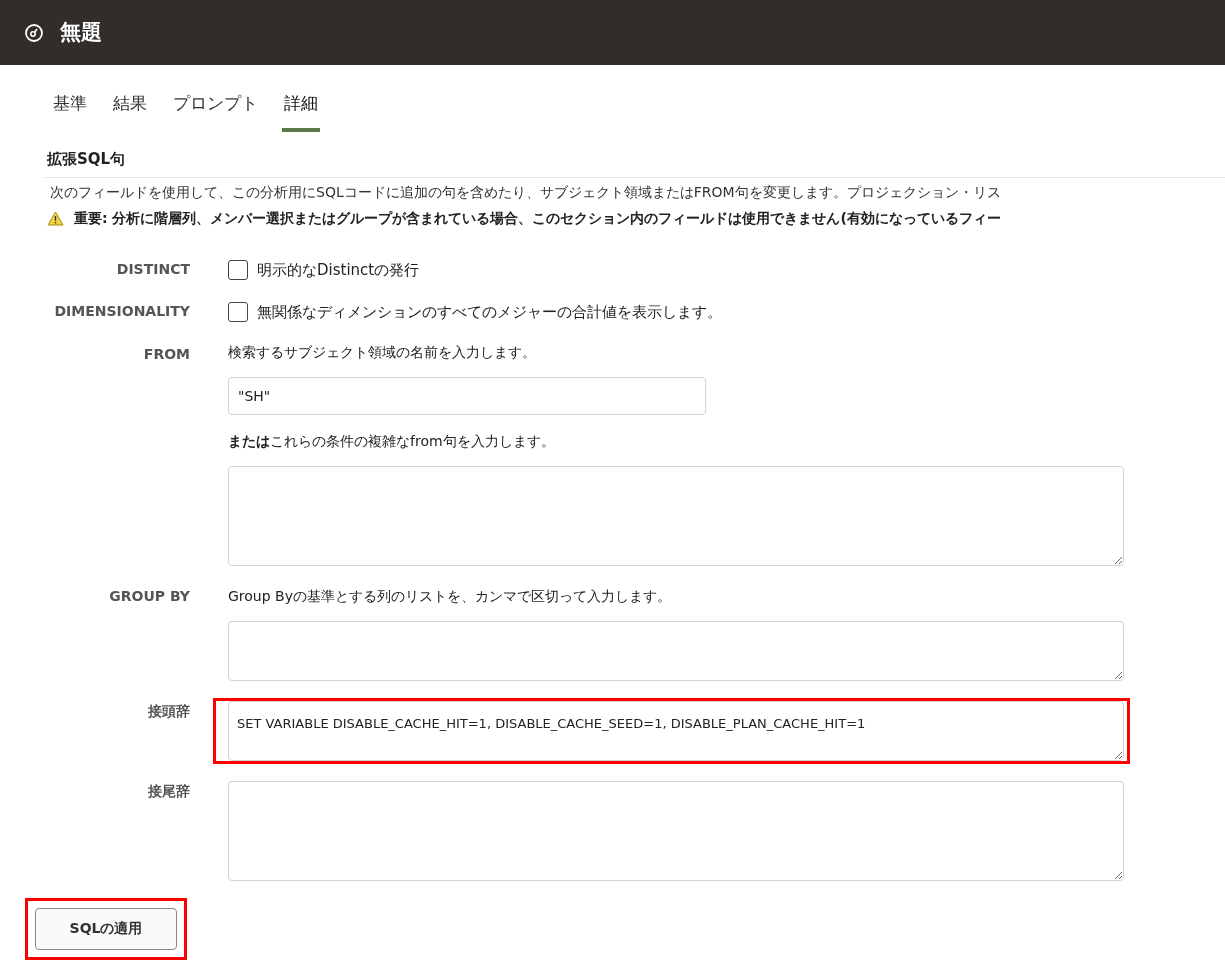 This screenshot has width=1225, height=975. I want to click on section-title: 拡張SQL句, so click(87, 159).